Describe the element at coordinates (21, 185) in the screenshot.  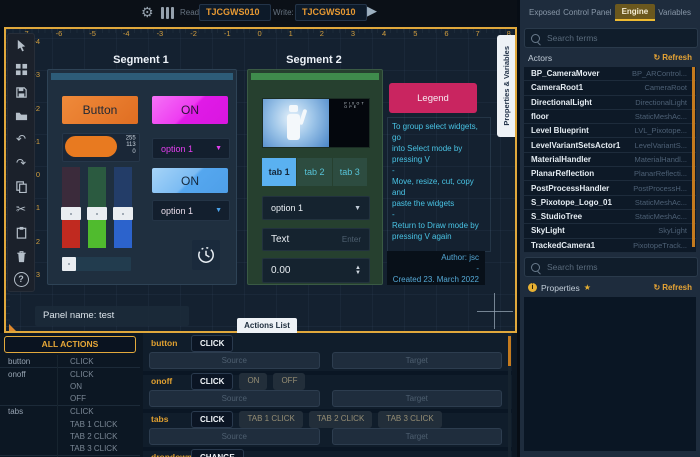
I see `copy-icon` at that location.